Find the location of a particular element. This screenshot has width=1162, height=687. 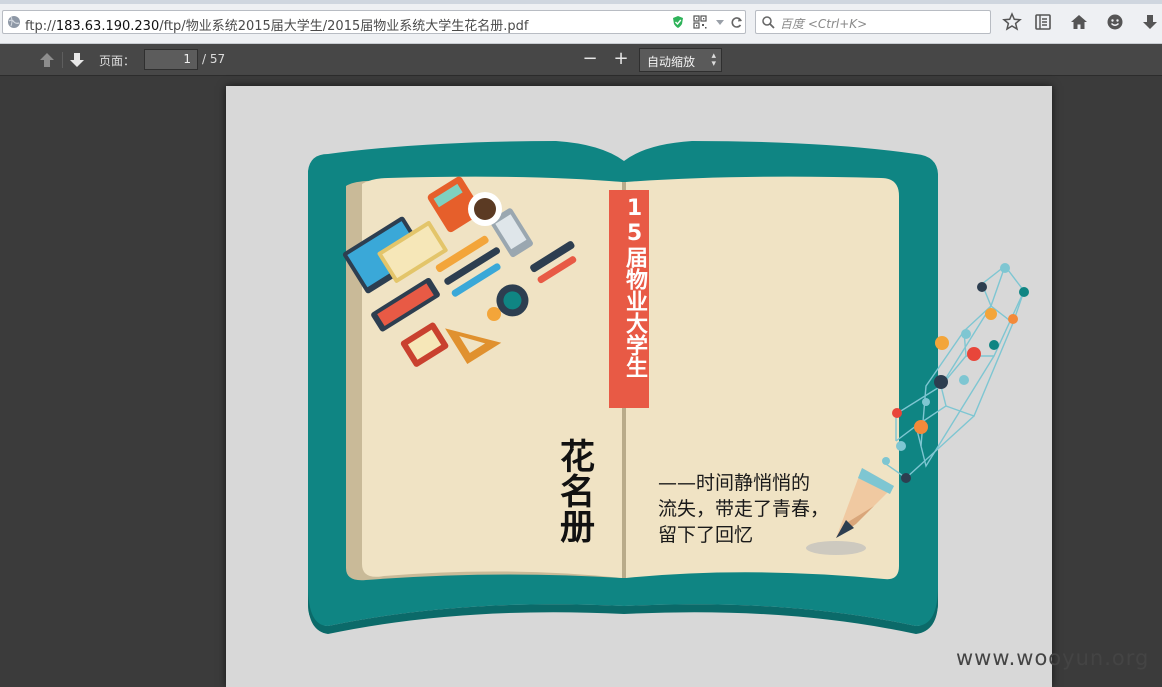

tab-strip-edge is located at coordinates (581, 2).